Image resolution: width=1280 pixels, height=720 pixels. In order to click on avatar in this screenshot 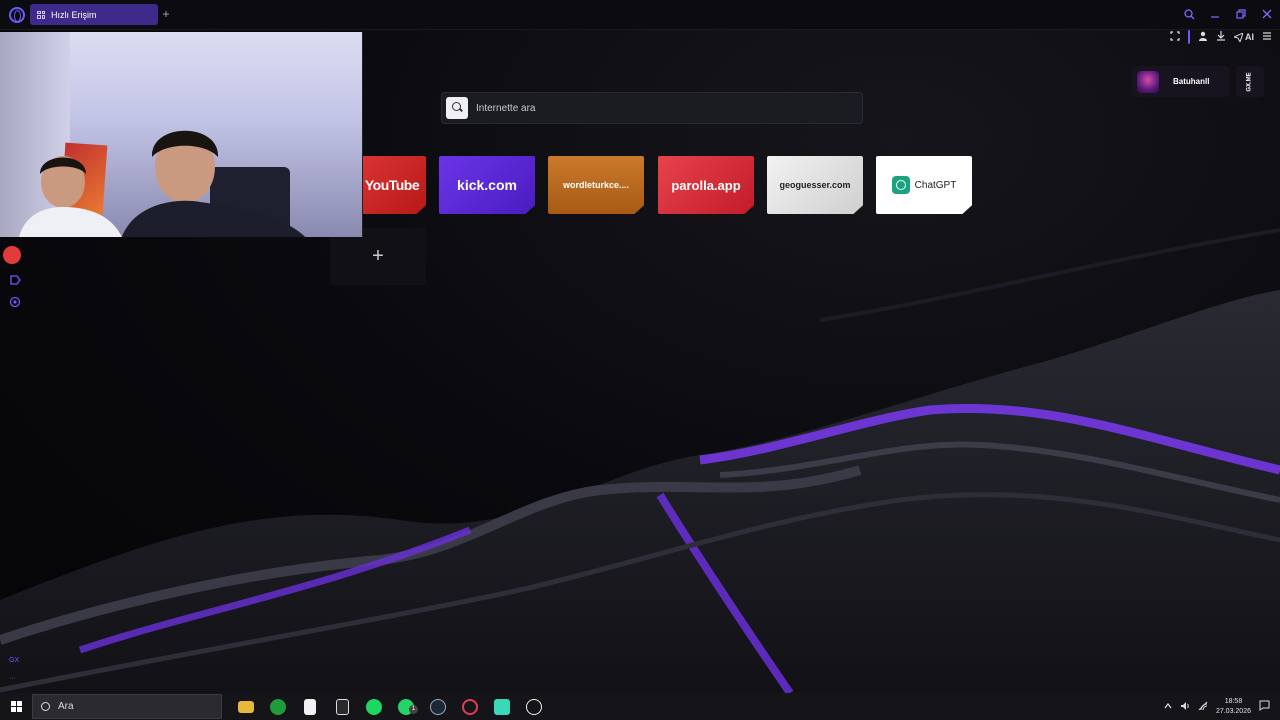, I will do `click(1148, 81)`.